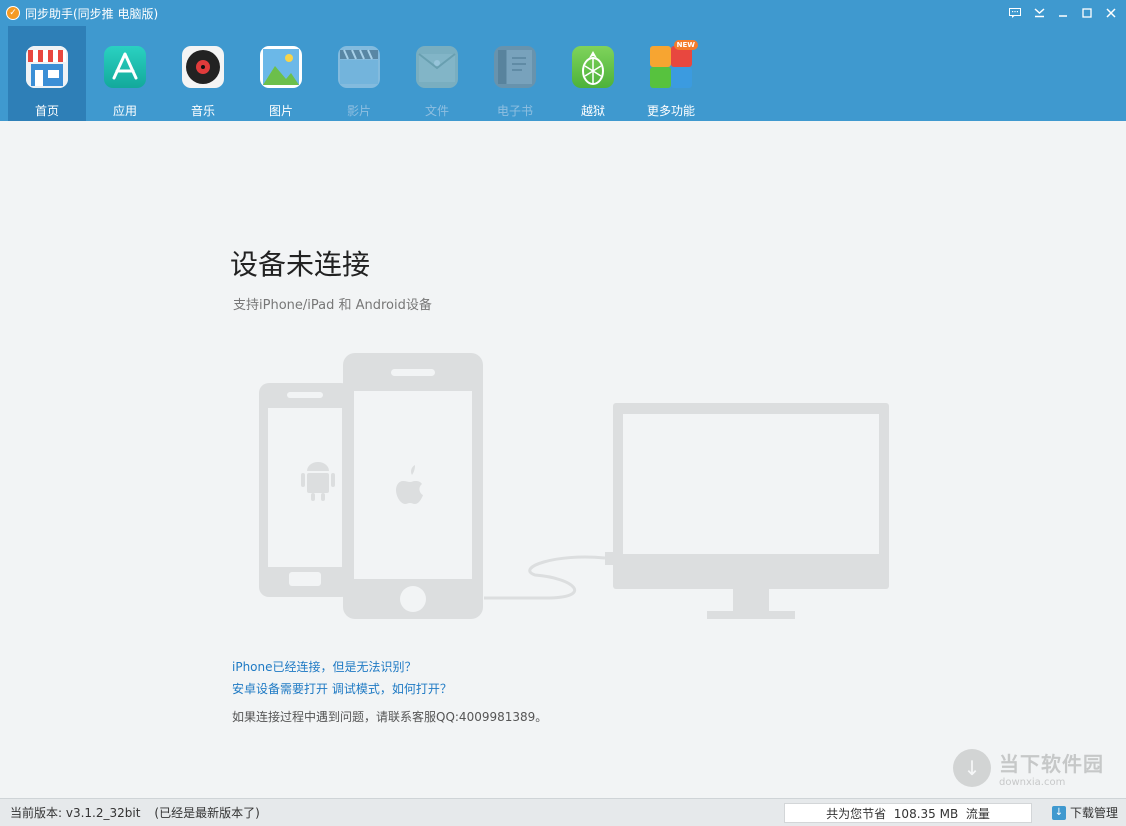  What do you see at coordinates (414, 487) in the screenshot?
I see `iphone-icon` at bounding box center [414, 487].